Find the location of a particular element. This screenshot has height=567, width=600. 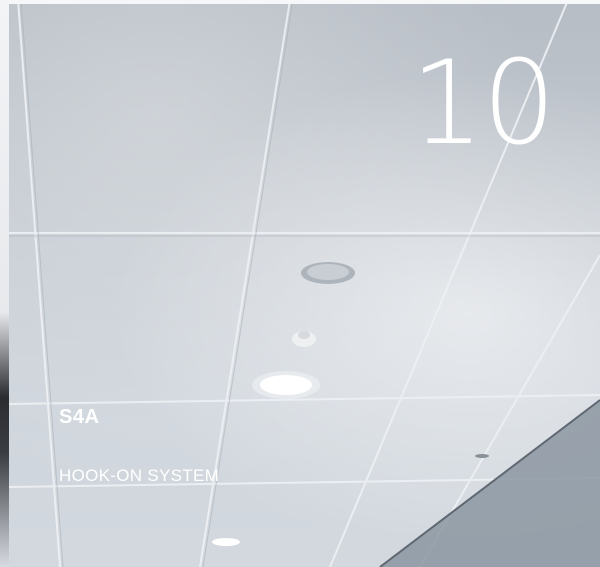

top-frame-strip is located at coordinates (300, 2).